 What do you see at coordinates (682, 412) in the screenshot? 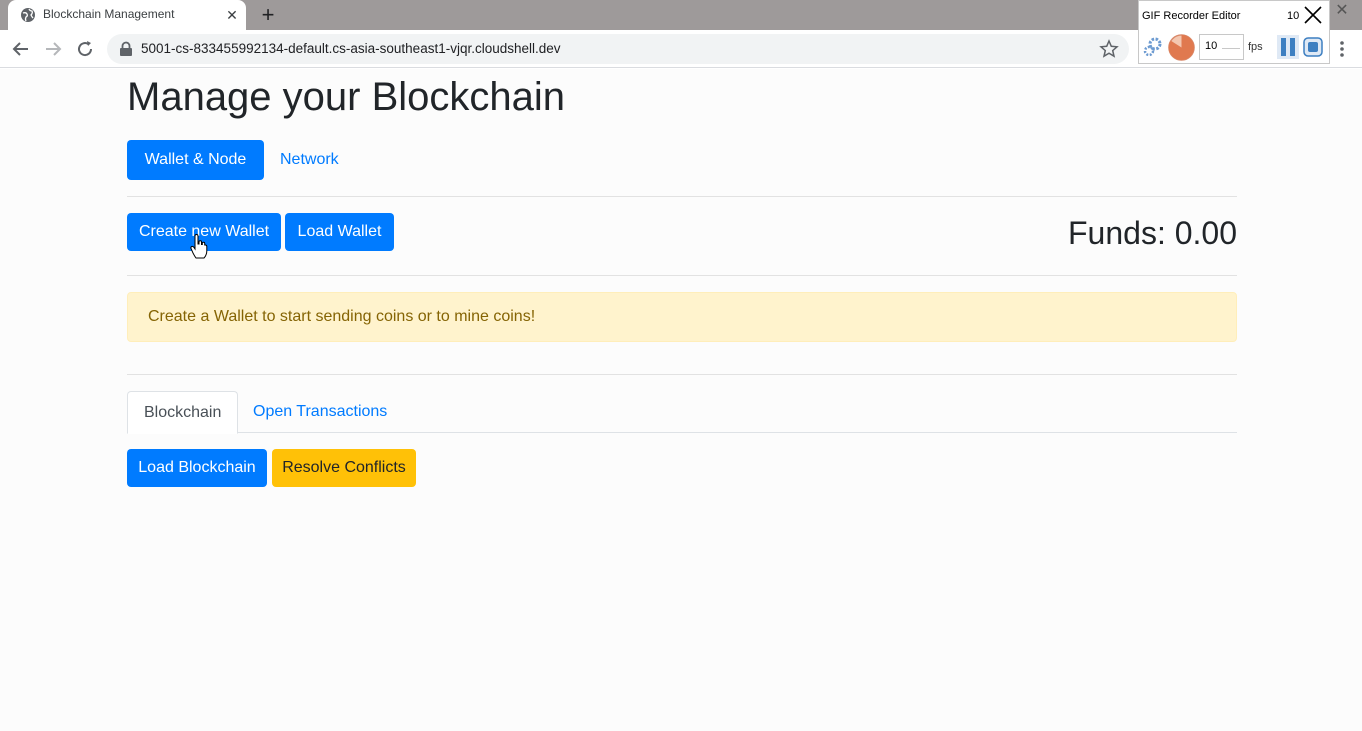
I see `content-tabs: Blockchain Open Transactions` at bounding box center [682, 412].